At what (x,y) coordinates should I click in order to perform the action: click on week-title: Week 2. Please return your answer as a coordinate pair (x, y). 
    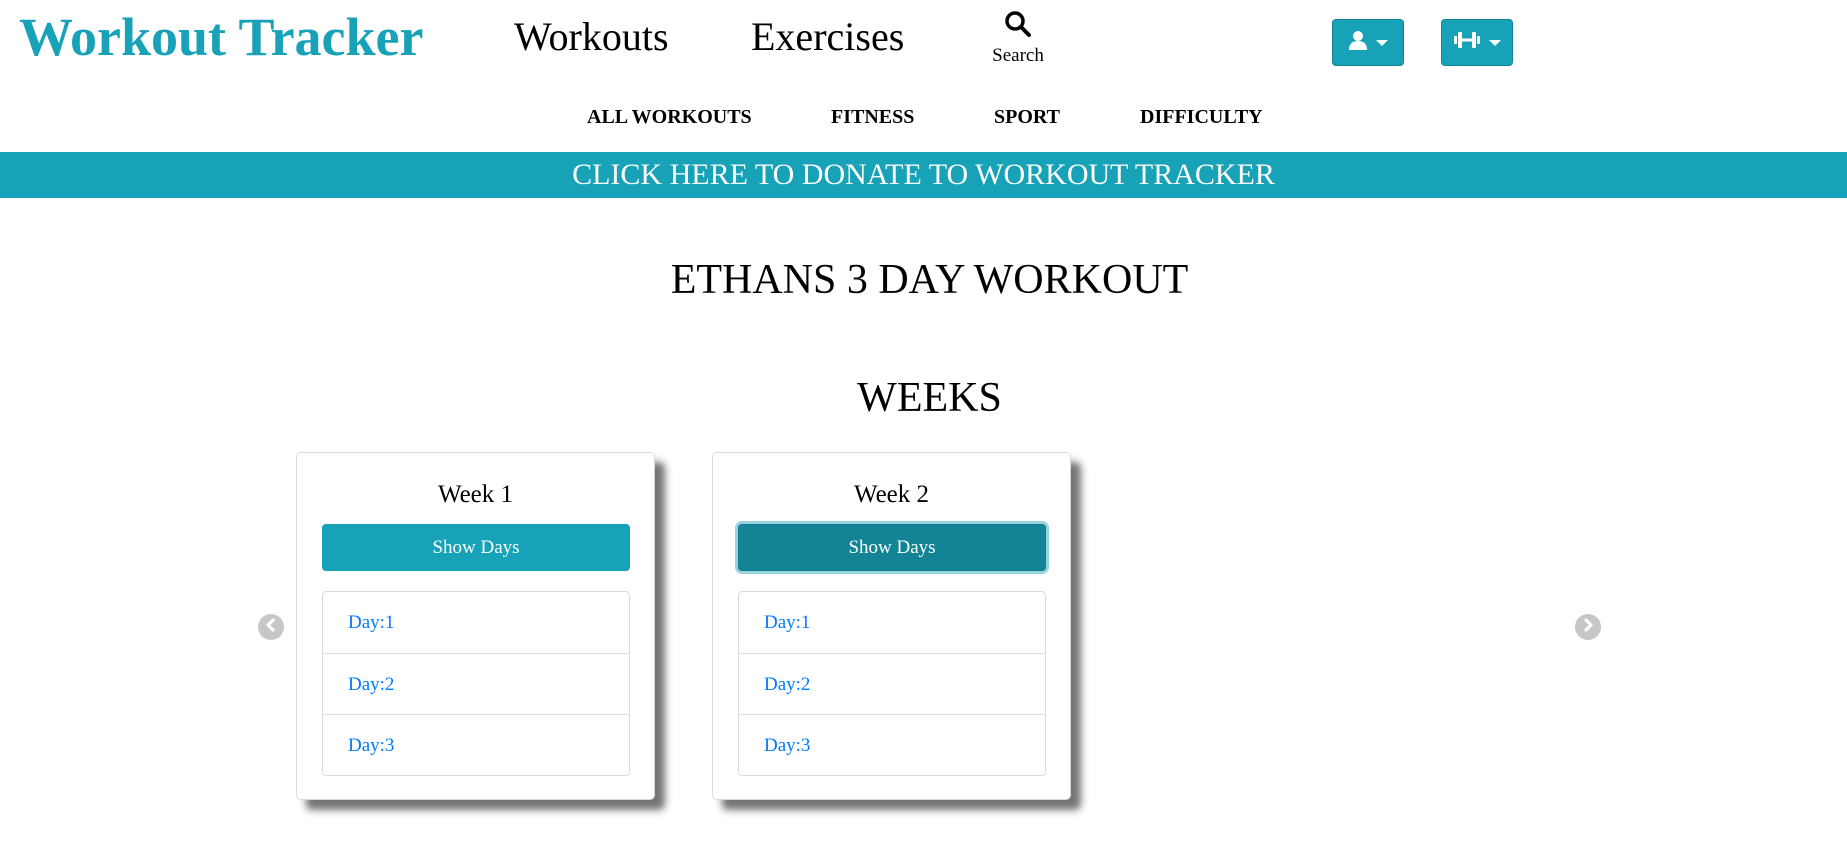
    Looking at the image, I should click on (891, 494).